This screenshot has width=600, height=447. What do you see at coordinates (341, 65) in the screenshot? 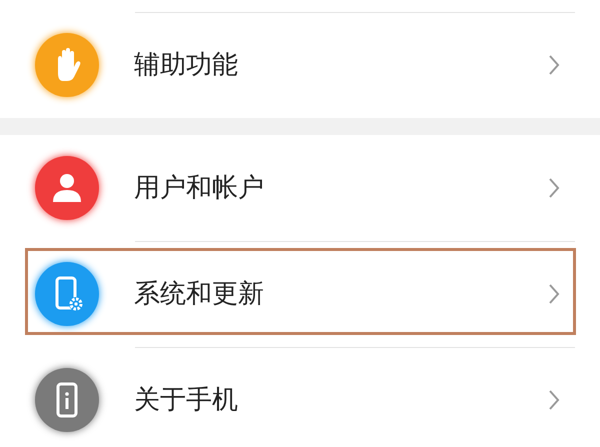
I see `menu-item-label: 辅助功能` at bounding box center [341, 65].